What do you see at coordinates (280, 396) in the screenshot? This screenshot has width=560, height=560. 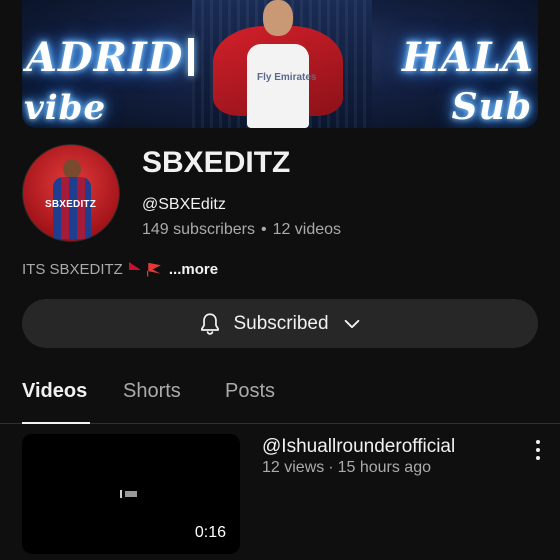 I see `channel-tabs: Videos Shorts Posts` at bounding box center [280, 396].